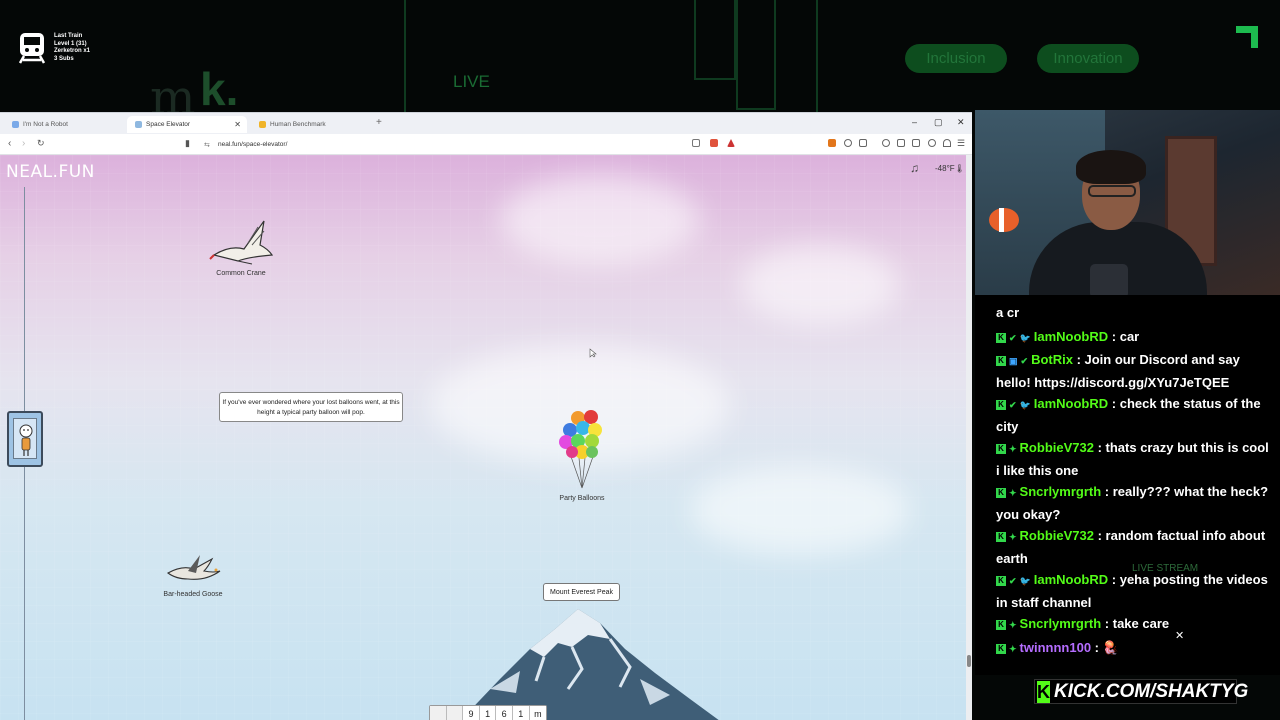 The height and width of the screenshot is (720, 1280). Describe the element at coordinates (886, 143) in the screenshot. I see `media-icon` at that location.